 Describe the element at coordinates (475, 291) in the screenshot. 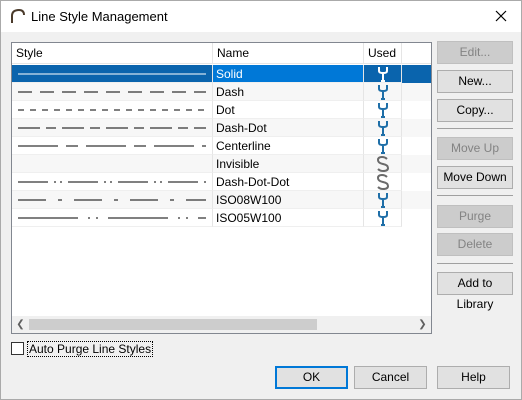

I see `add-to-library-button: Add to Library` at that location.